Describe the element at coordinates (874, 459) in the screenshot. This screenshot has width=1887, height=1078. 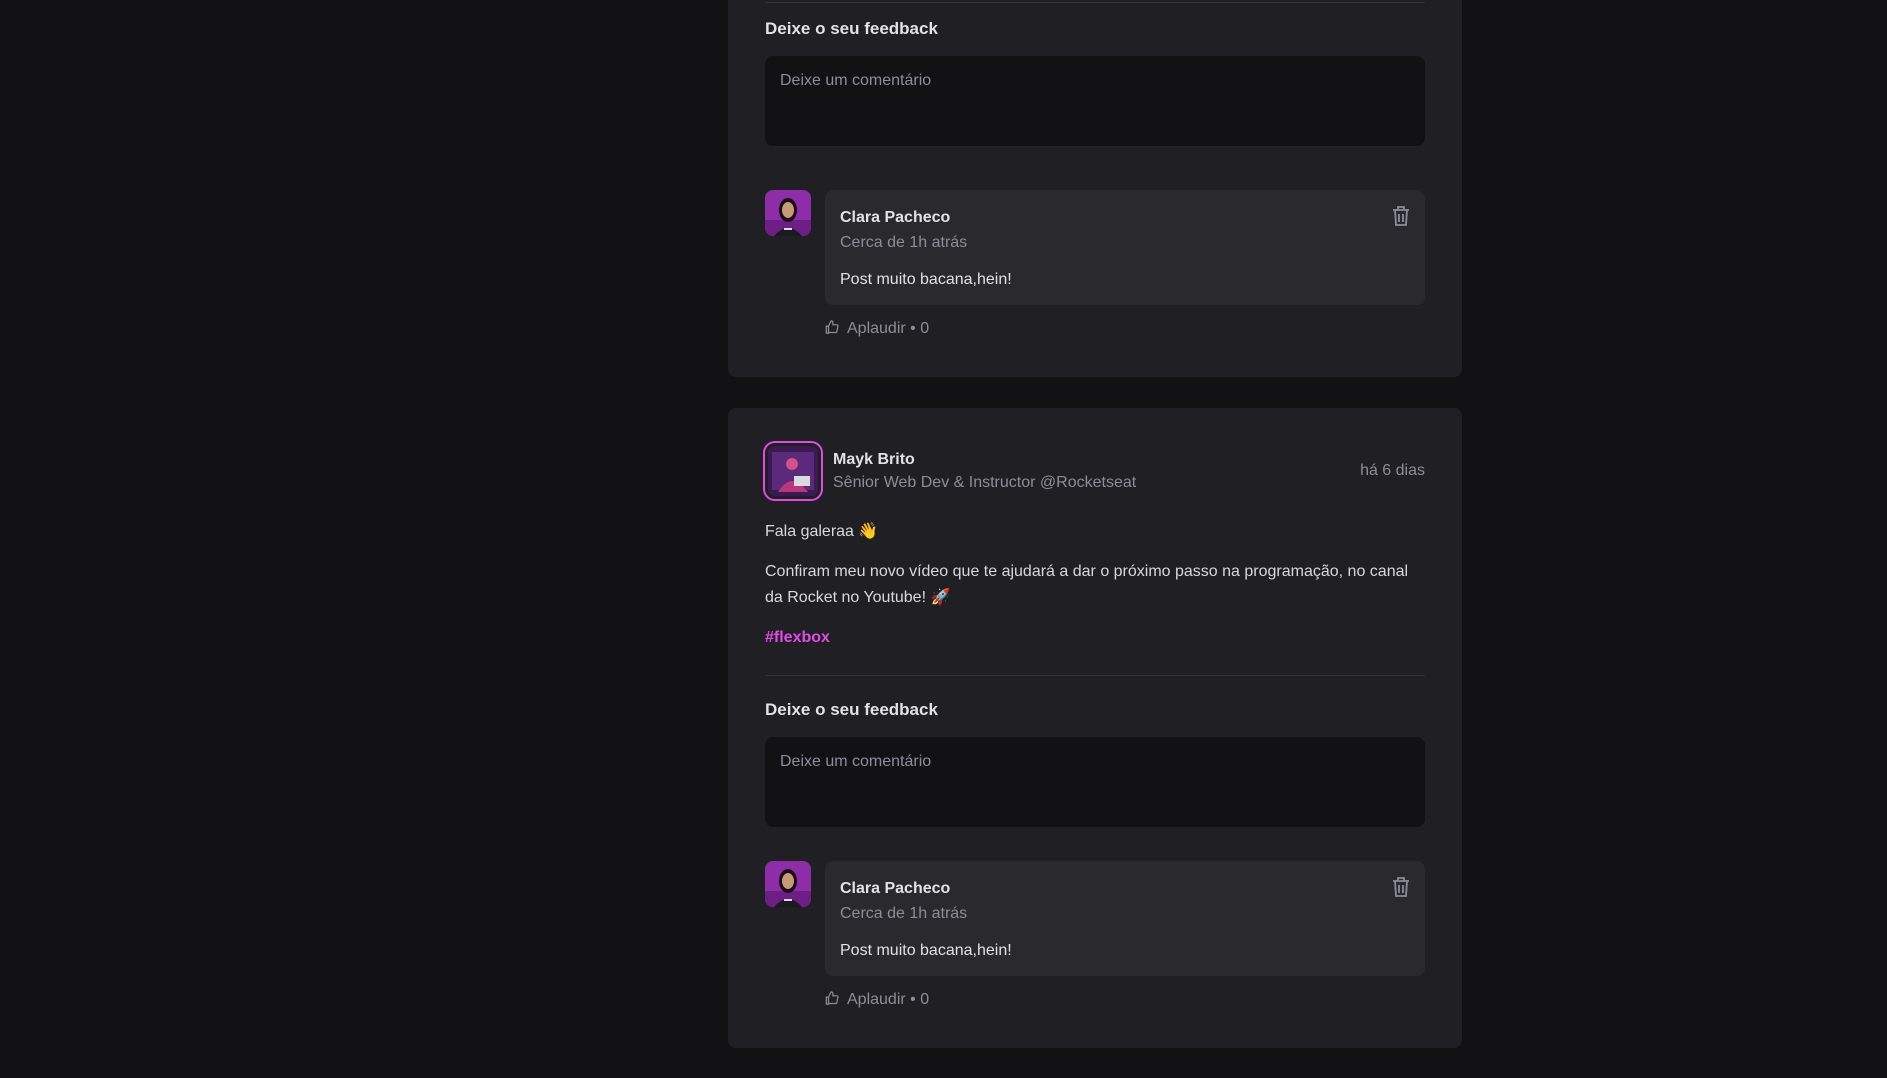
I see `author-name: Mayk Brito` at that location.